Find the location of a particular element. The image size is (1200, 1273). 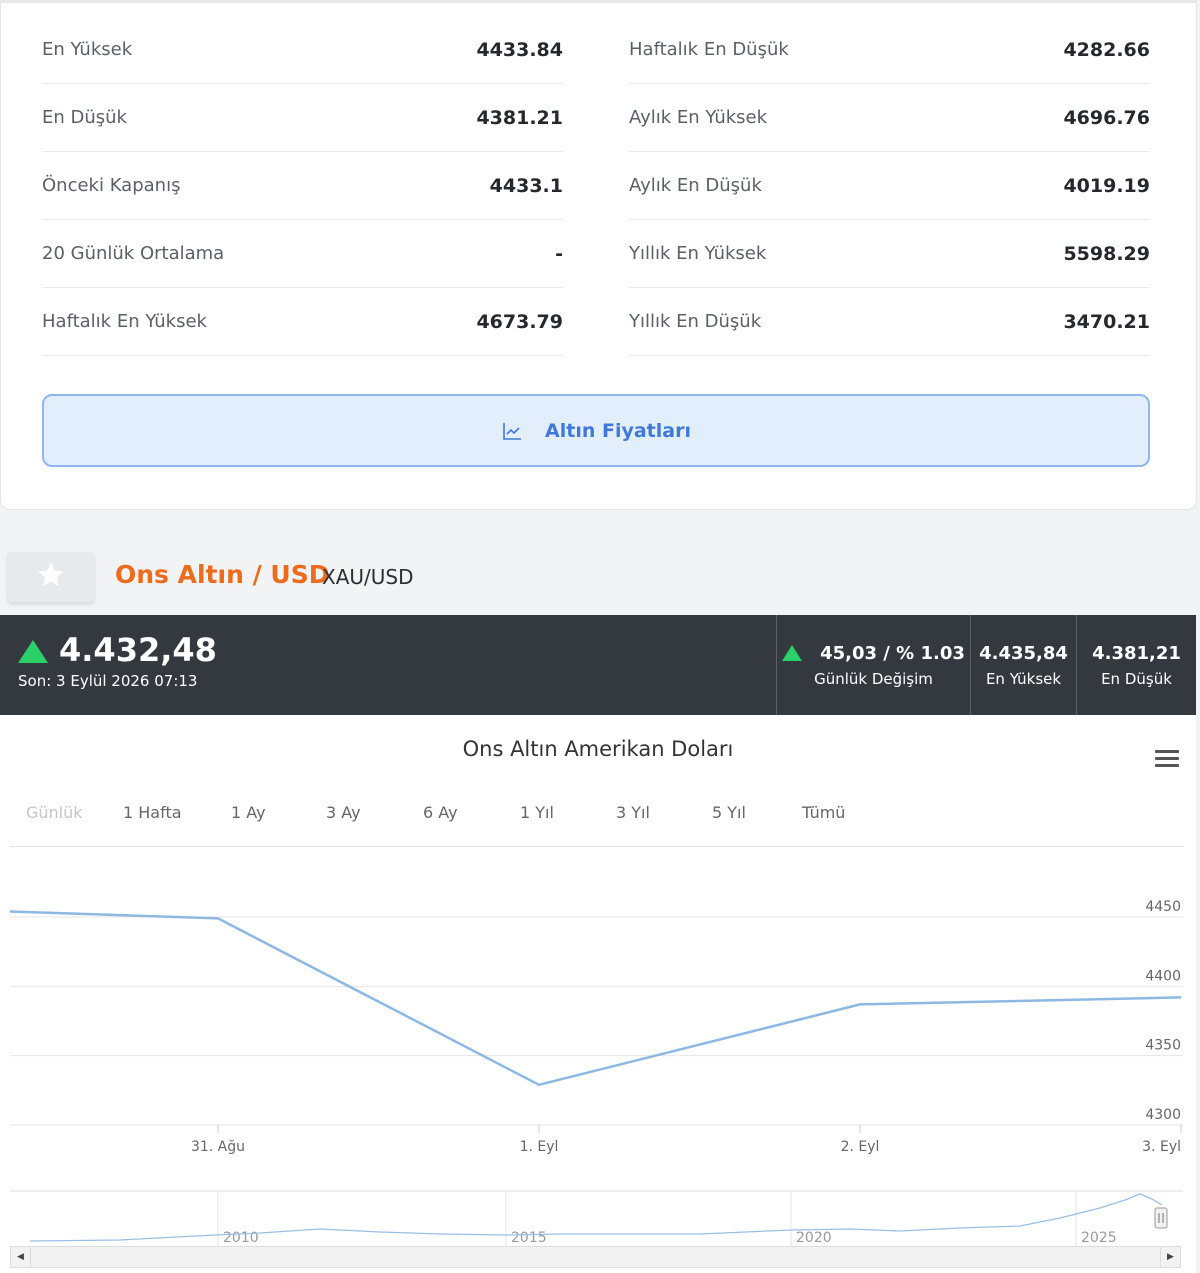

x-tick-label: 2. Eyl is located at coordinates (860, 1147).